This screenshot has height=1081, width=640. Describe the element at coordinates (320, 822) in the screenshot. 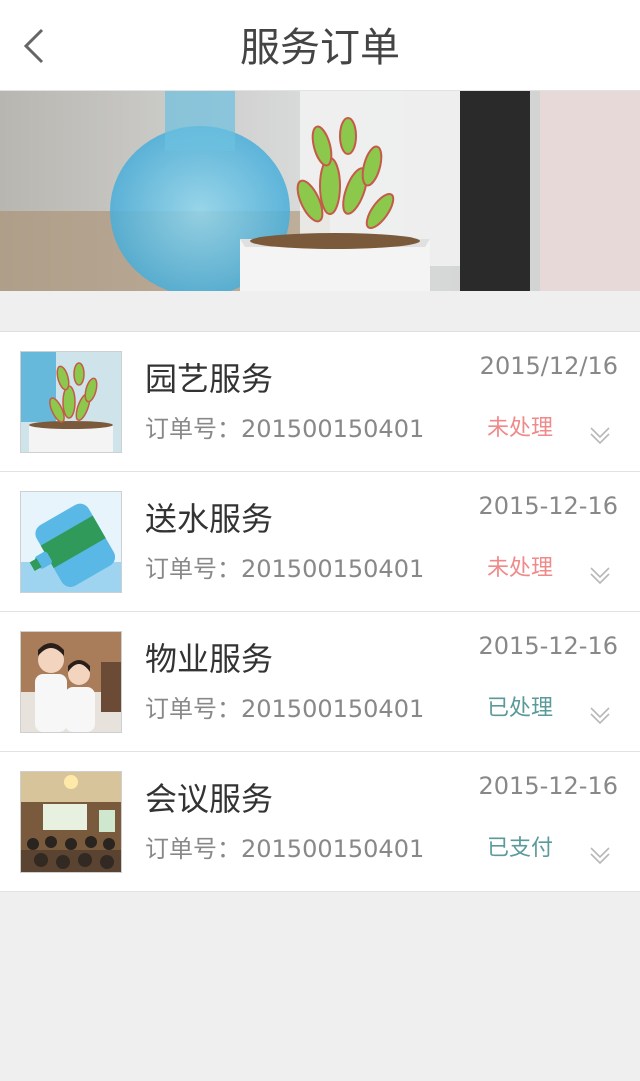

I see `order-row: 会议服务 订单号：201500150401 2015-12-16 已支付` at that location.